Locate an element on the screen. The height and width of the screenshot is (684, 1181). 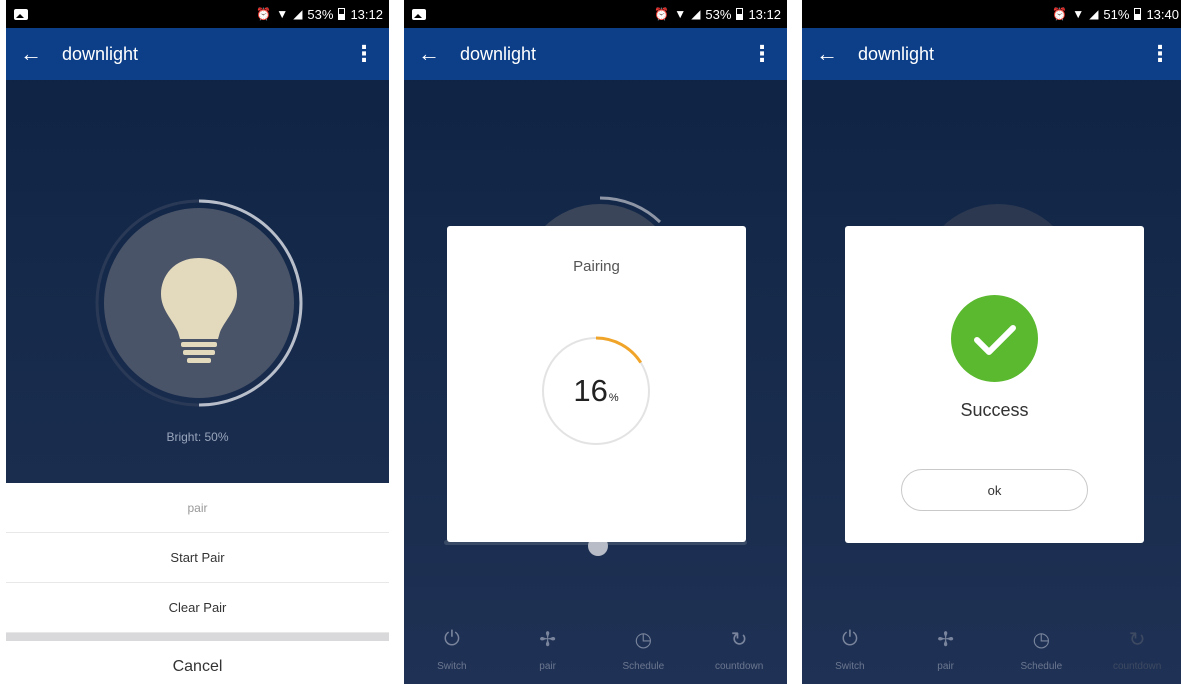
progress-value: 16 is located at coordinates (590, 390).